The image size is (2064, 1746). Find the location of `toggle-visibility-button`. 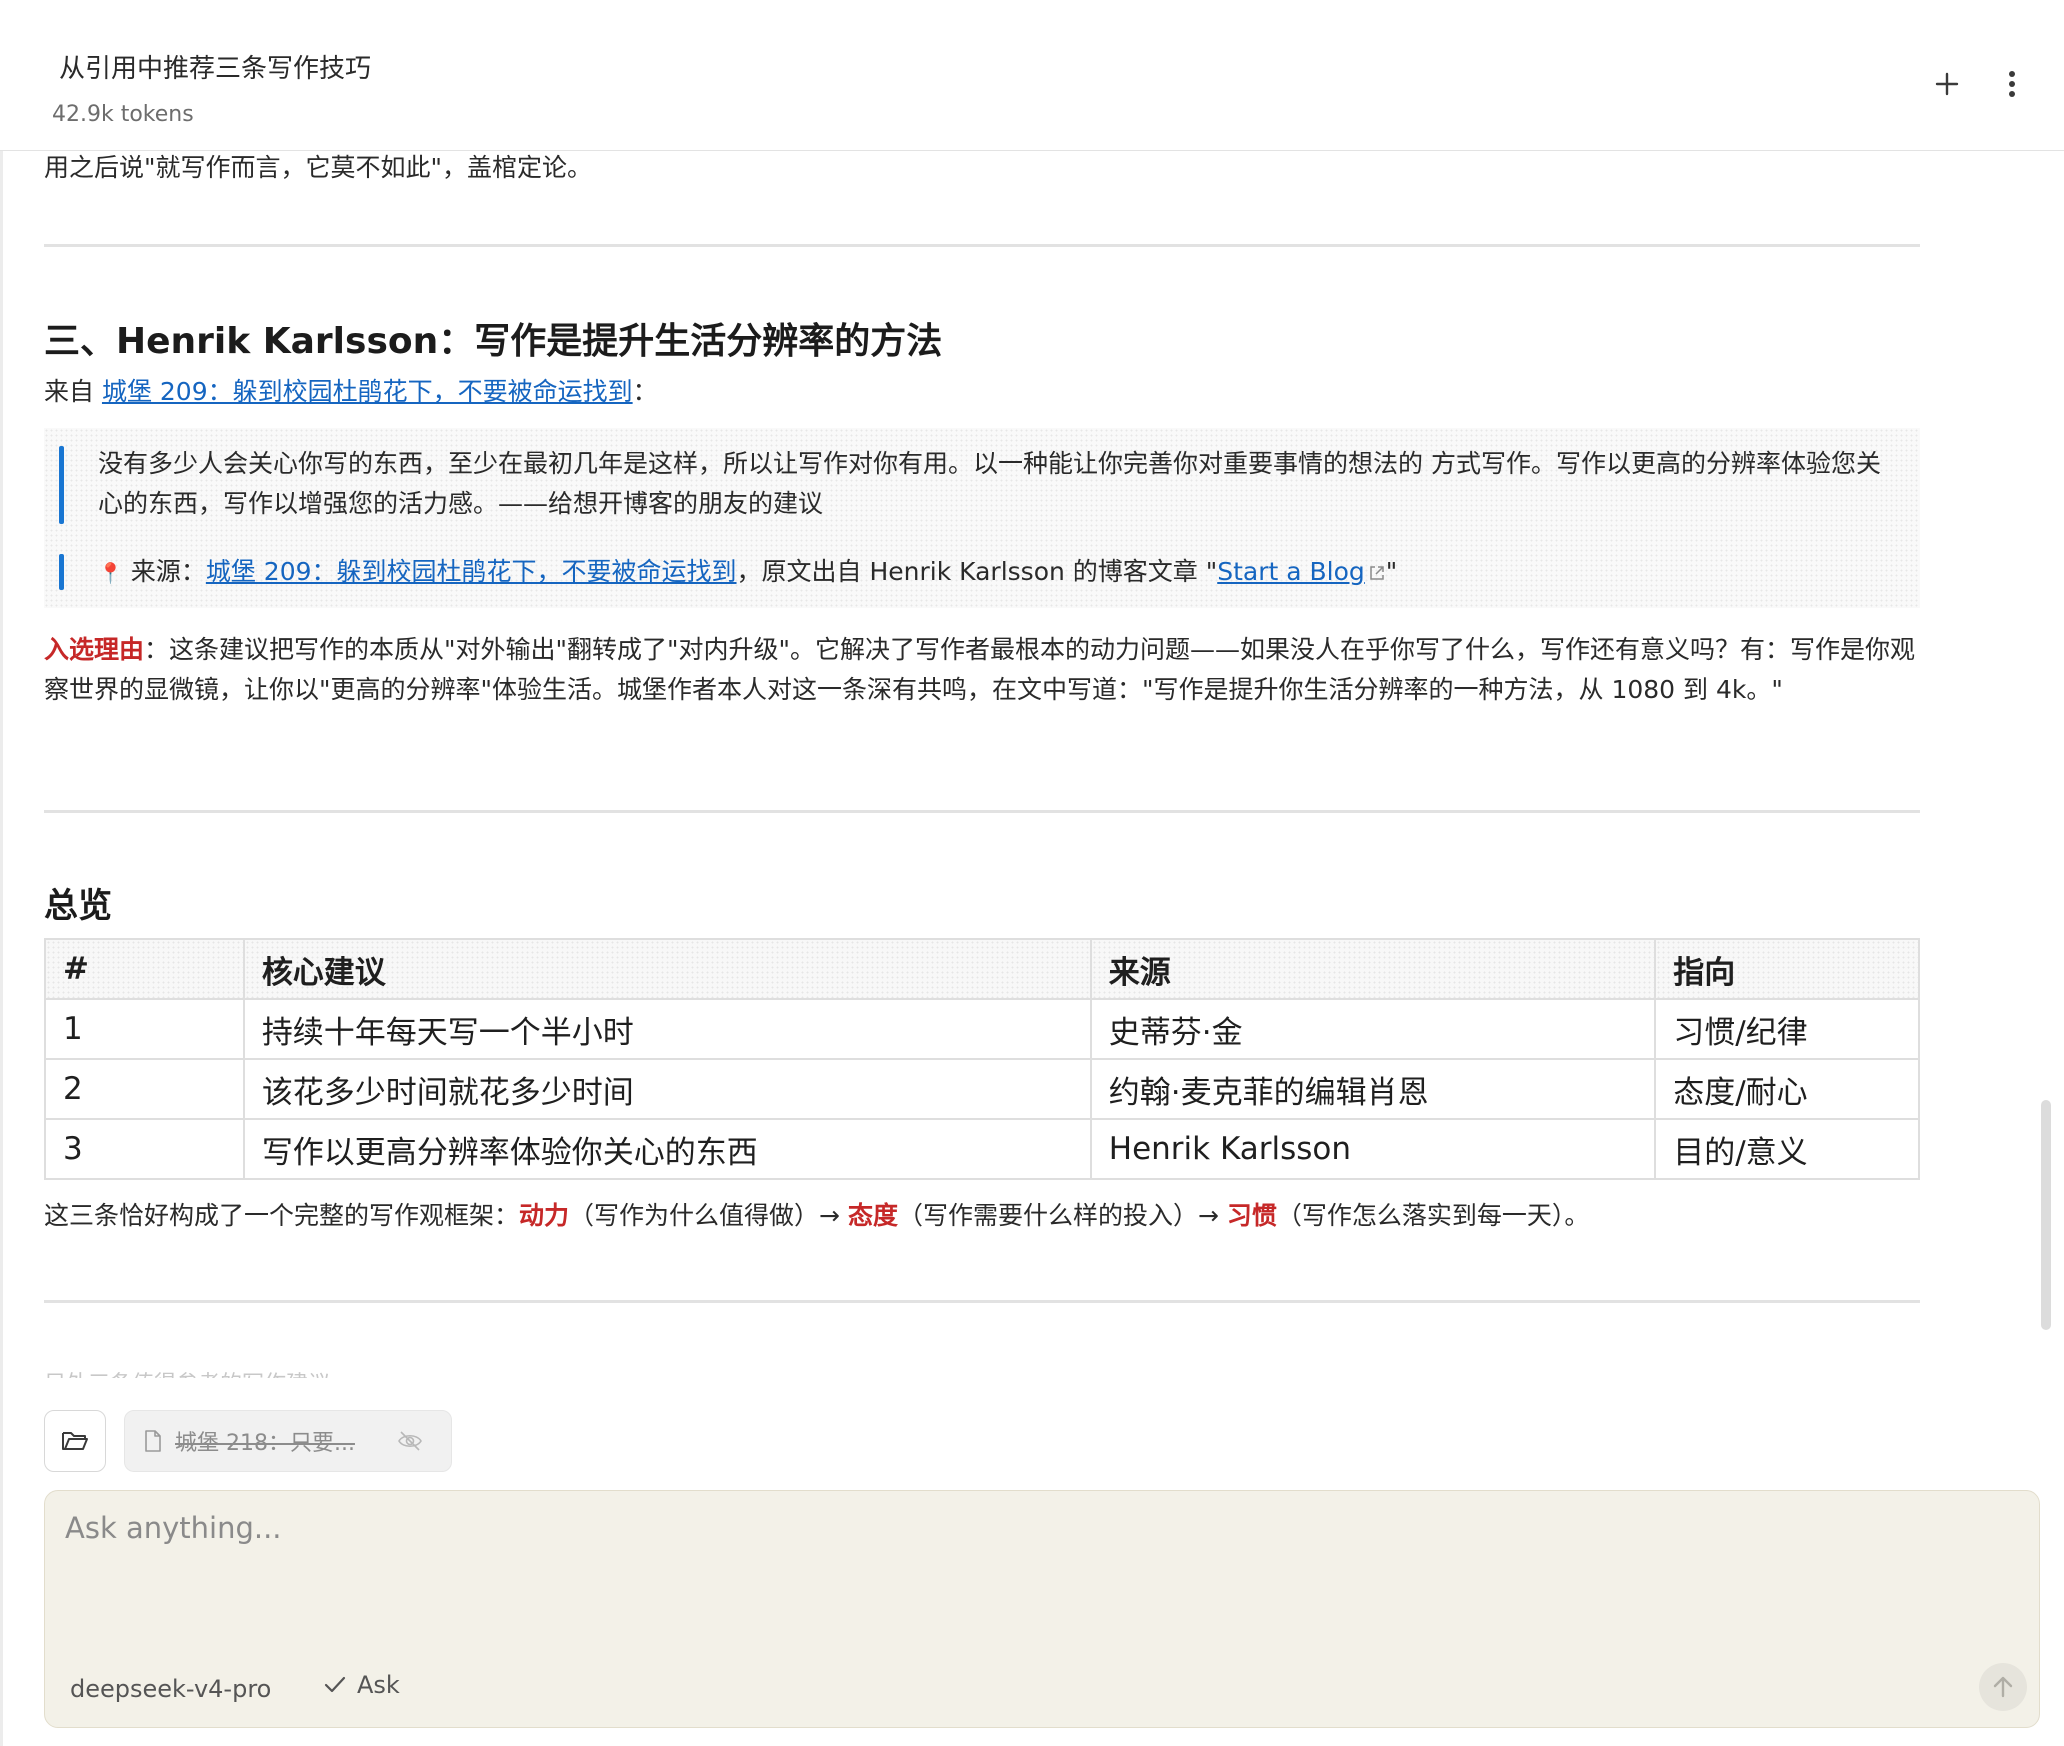

toggle-visibility-button is located at coordinates (410, 1441).